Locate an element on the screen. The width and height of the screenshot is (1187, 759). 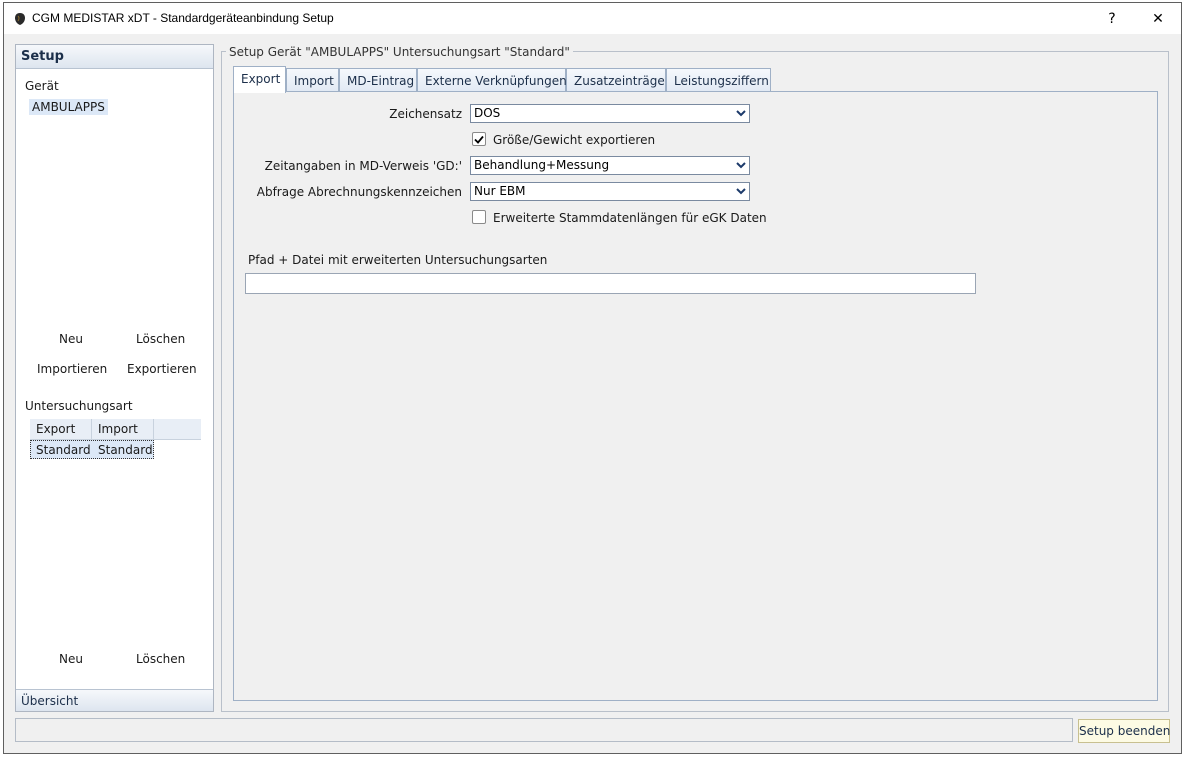
geraet-delete-button: Löschen is located at coordinates (160, 339).